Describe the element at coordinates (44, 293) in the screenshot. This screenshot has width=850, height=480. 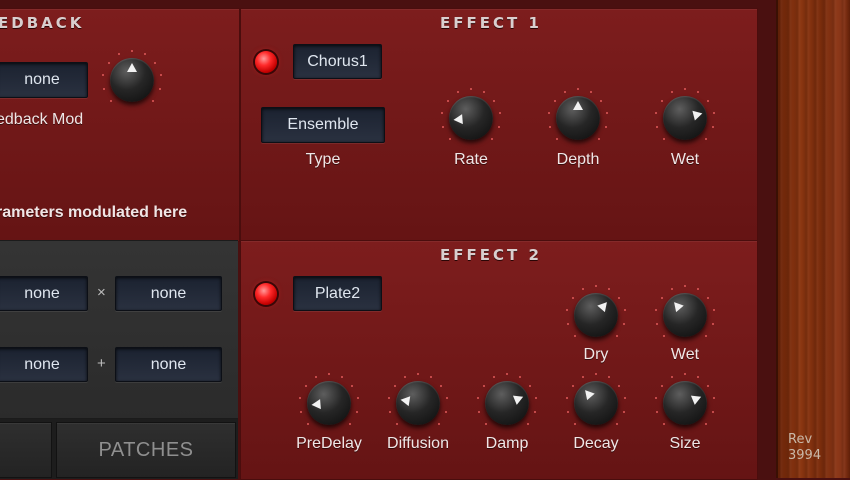
I see `mod-row1-source-a: none` at that location.